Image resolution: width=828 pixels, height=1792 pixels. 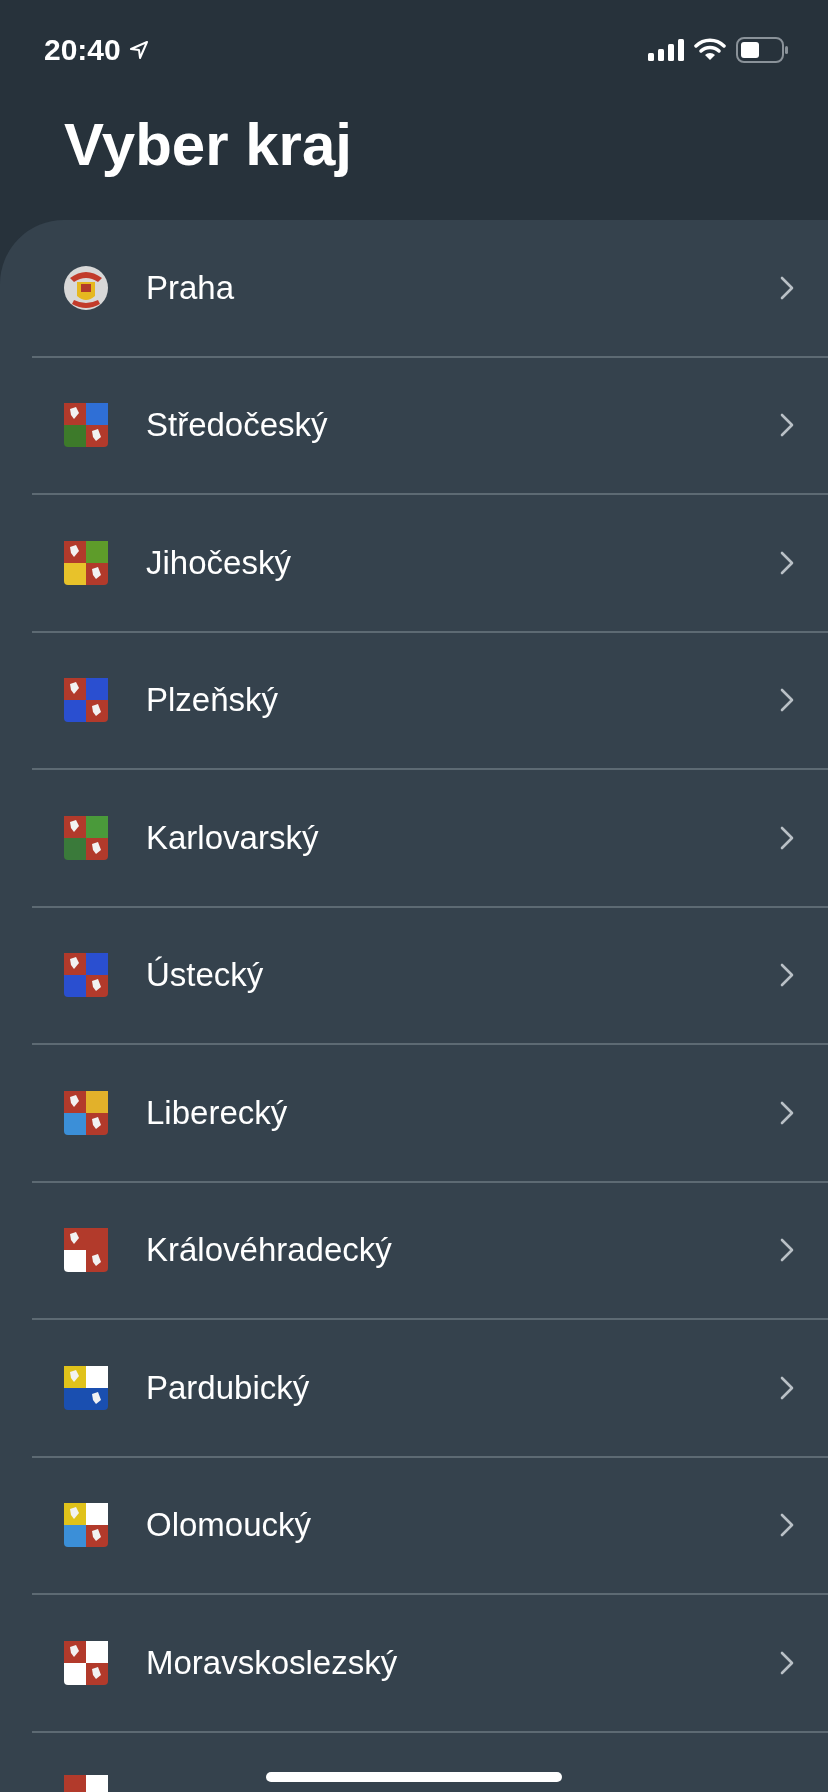 I want to click on region-row: Liberecký, so click(x=430, y=1114).